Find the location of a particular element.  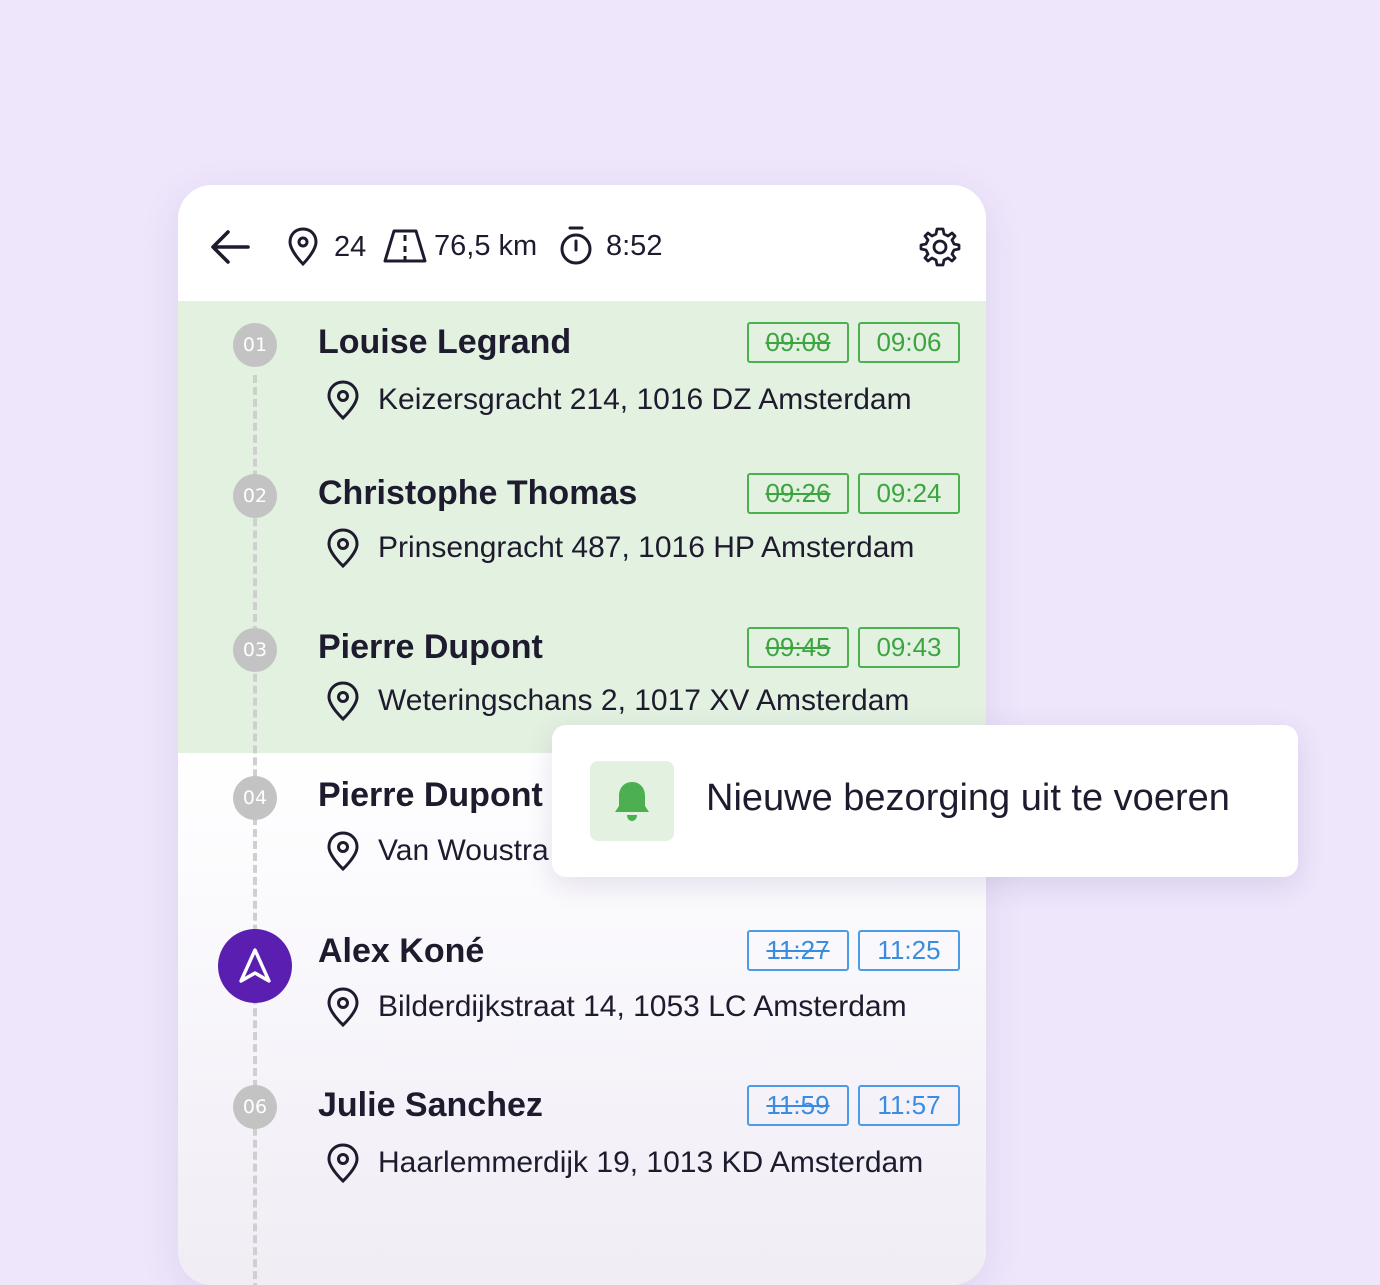

stop-address-text: Weteringschans 2, 1017 XV Amsterdam is located at coordinates (644, 700).